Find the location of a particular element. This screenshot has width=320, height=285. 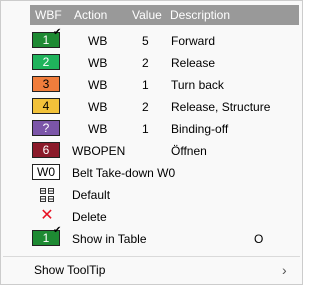

description-label: Release is located at coordinates (193, 63).